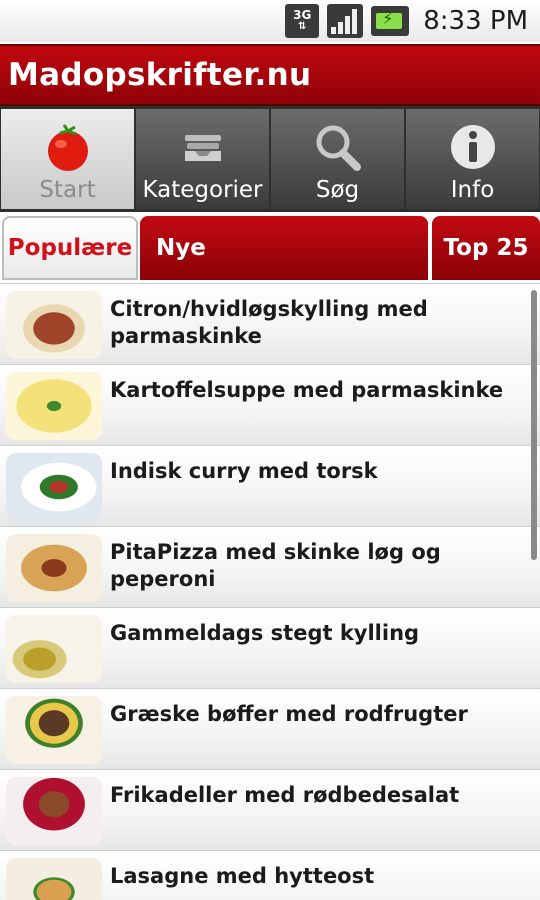  What do you see at coordinates (270, 159) in the screenshot?
I see `main-tab-bar: Start Kategorier Søg Info` at bounding box center [270, 159].